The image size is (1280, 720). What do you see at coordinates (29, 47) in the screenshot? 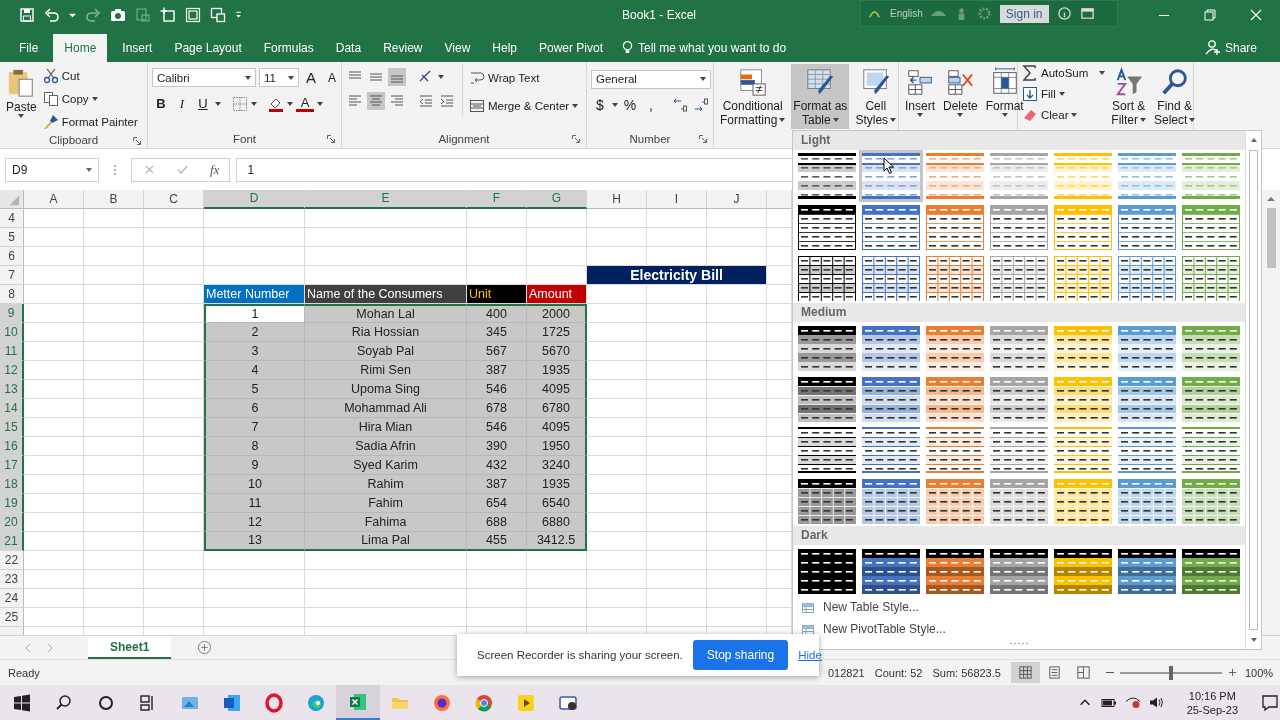
I see `ribbon-tab: File` at bounding box center [29, 47].